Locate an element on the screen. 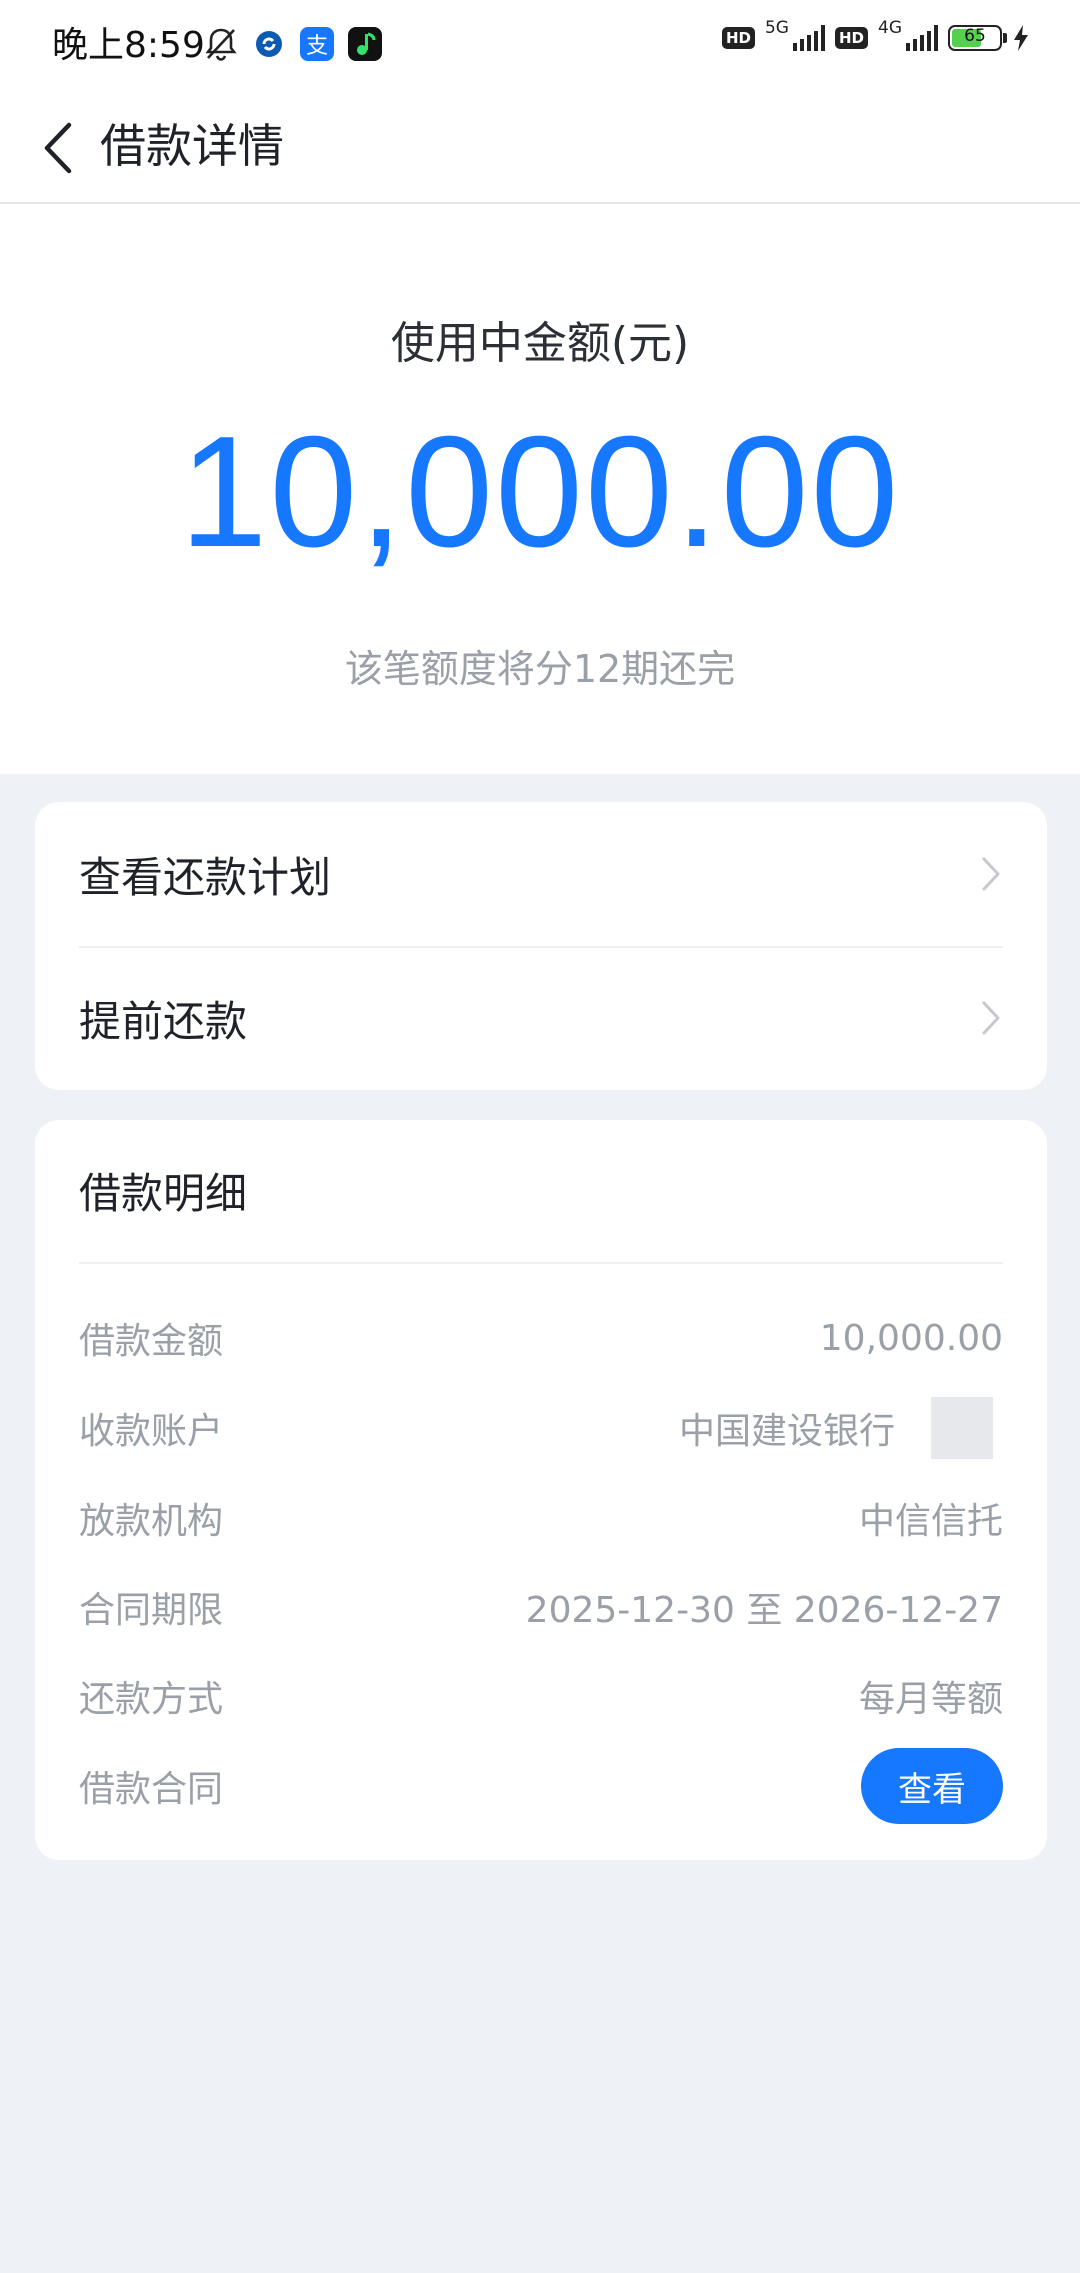 This screenshot has width=1080, height=2273. chevron-left-icon is located at coordinates (58, 148).